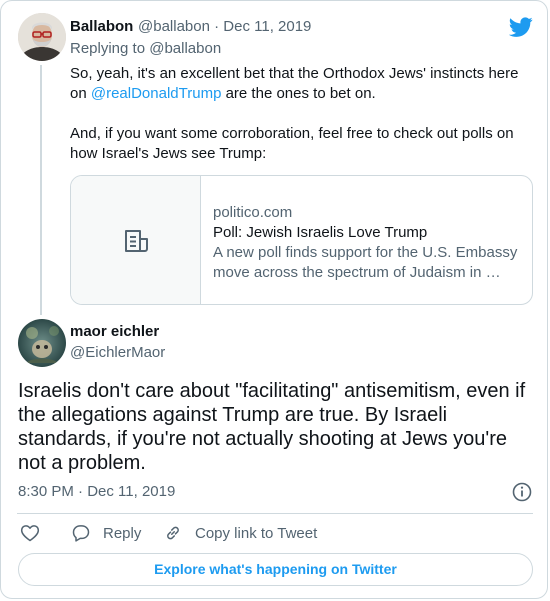 Image resolution: width=550 pixels, height=601 pixels. What do you see at coordinates (256, 533) in the screenshot?
I see `copy-link-label: Copy link to Tweet` at bounding box center [256, 533].